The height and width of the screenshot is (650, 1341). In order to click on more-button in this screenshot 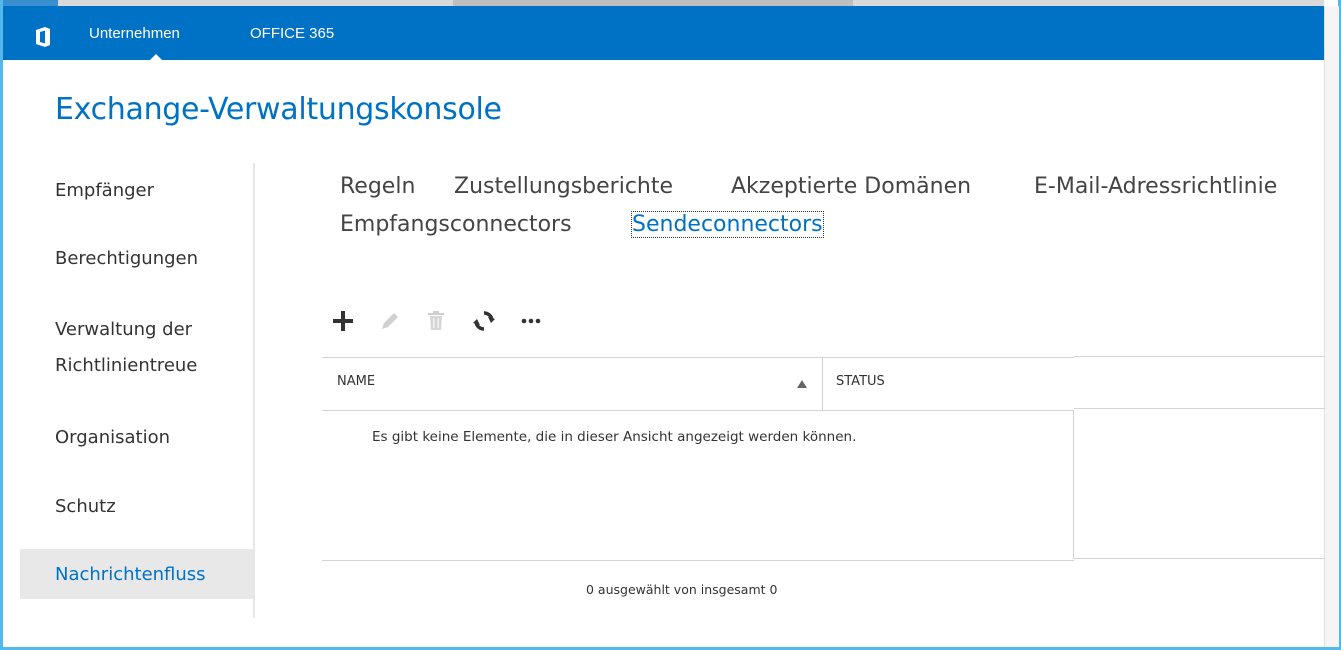, I will do `click(531, 321)`.